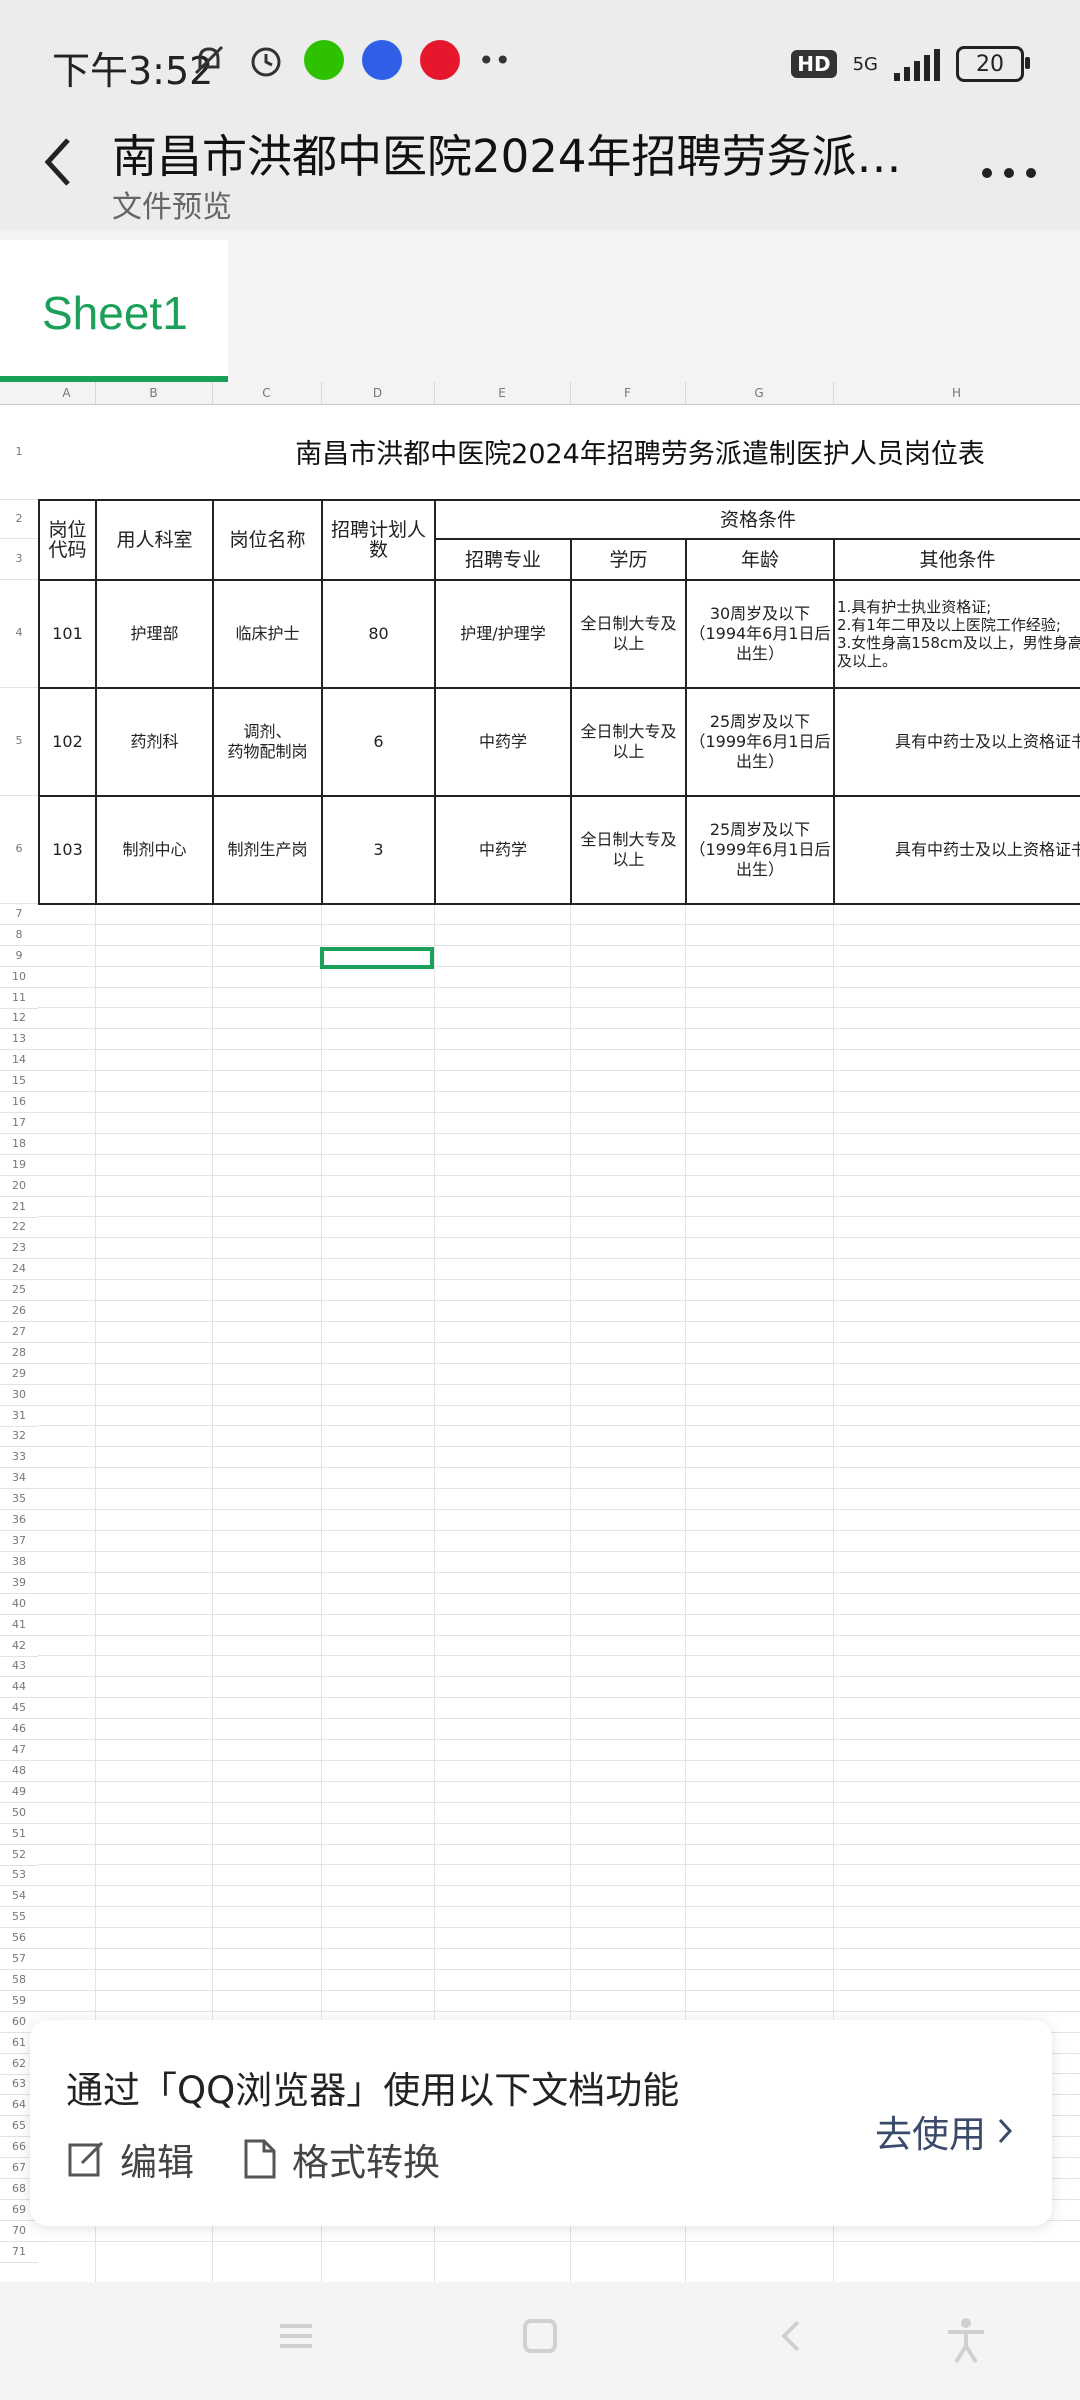 The height and width of the screenshot is (2400, 1080). Describe the element at coordinates (19, 1604) in the screenshot. I see `row-header: 40` at that location.